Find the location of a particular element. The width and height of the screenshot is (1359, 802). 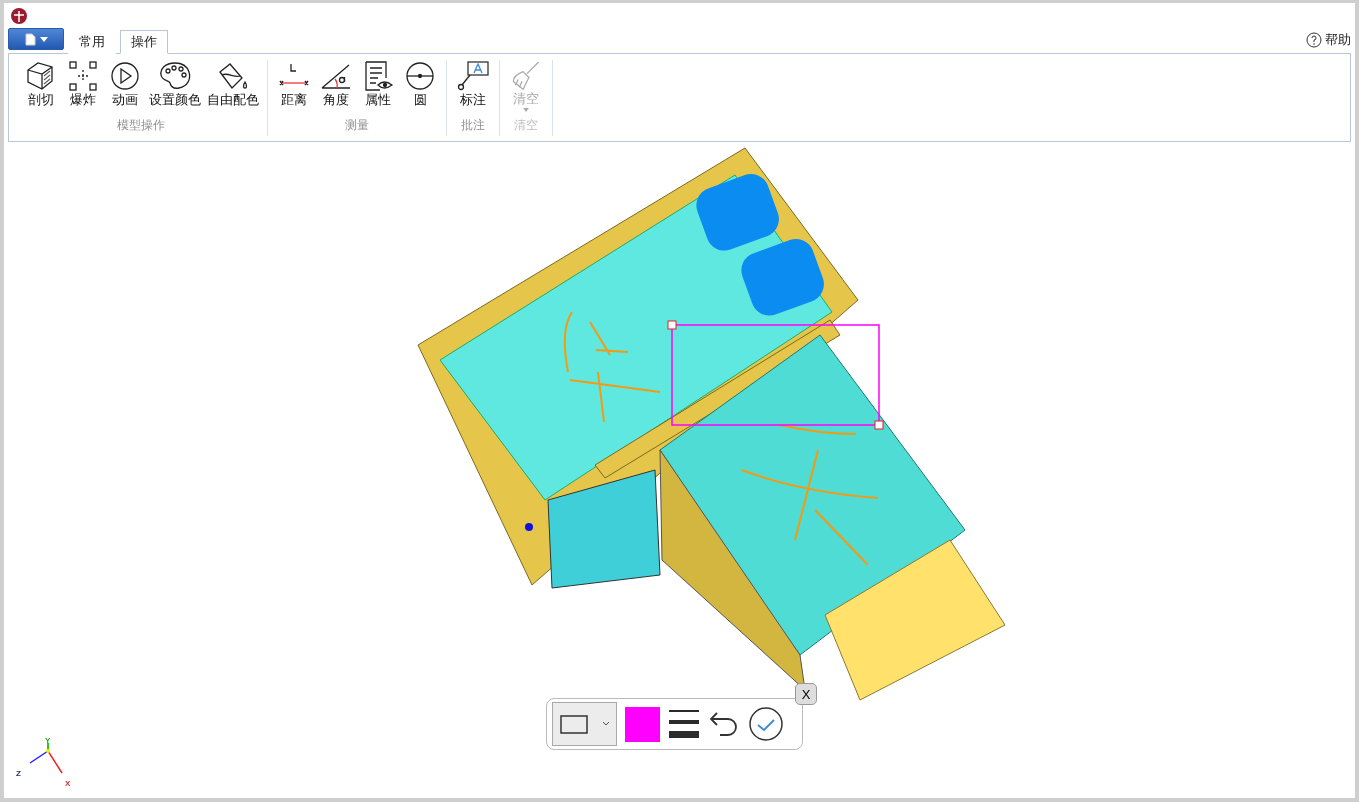

axis-triad-drawing is located at coordinates (46, 758).